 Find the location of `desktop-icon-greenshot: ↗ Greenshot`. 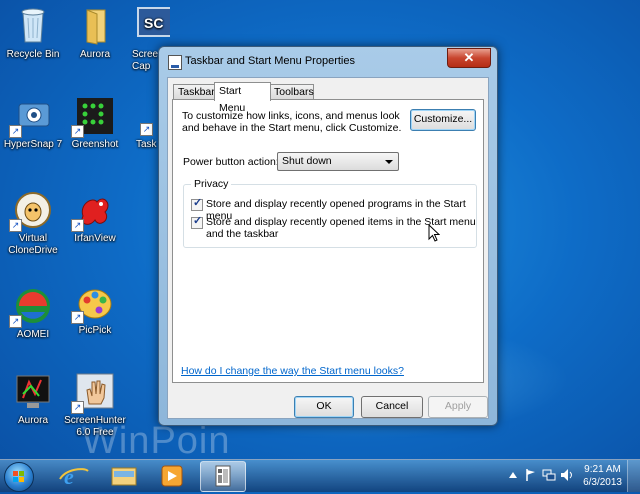

desktop-icon-greenshot: ↗ Greenshot is located at coordinates (95, 123).